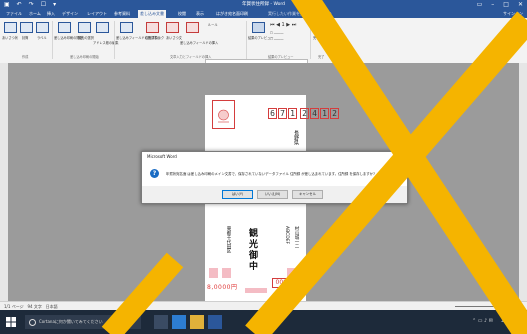  I want to click on minimize-icon: –, so click(492, 4).